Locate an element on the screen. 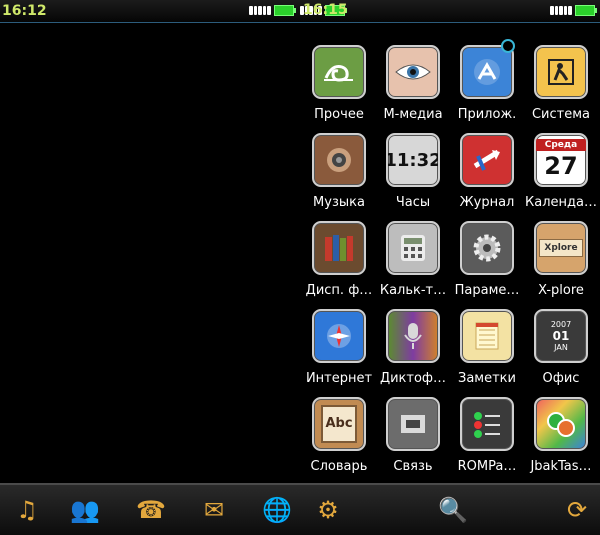  status-bar-left: 16:12 is located at coordinates (150, 11).